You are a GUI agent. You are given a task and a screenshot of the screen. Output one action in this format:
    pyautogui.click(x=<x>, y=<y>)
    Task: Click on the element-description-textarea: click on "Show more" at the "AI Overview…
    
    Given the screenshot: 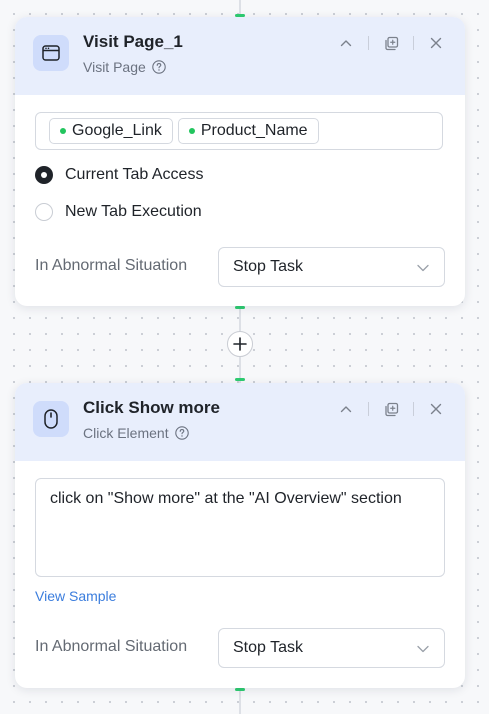 What is the action you would take?
    pyautogui.click(x=240, y=527)
    